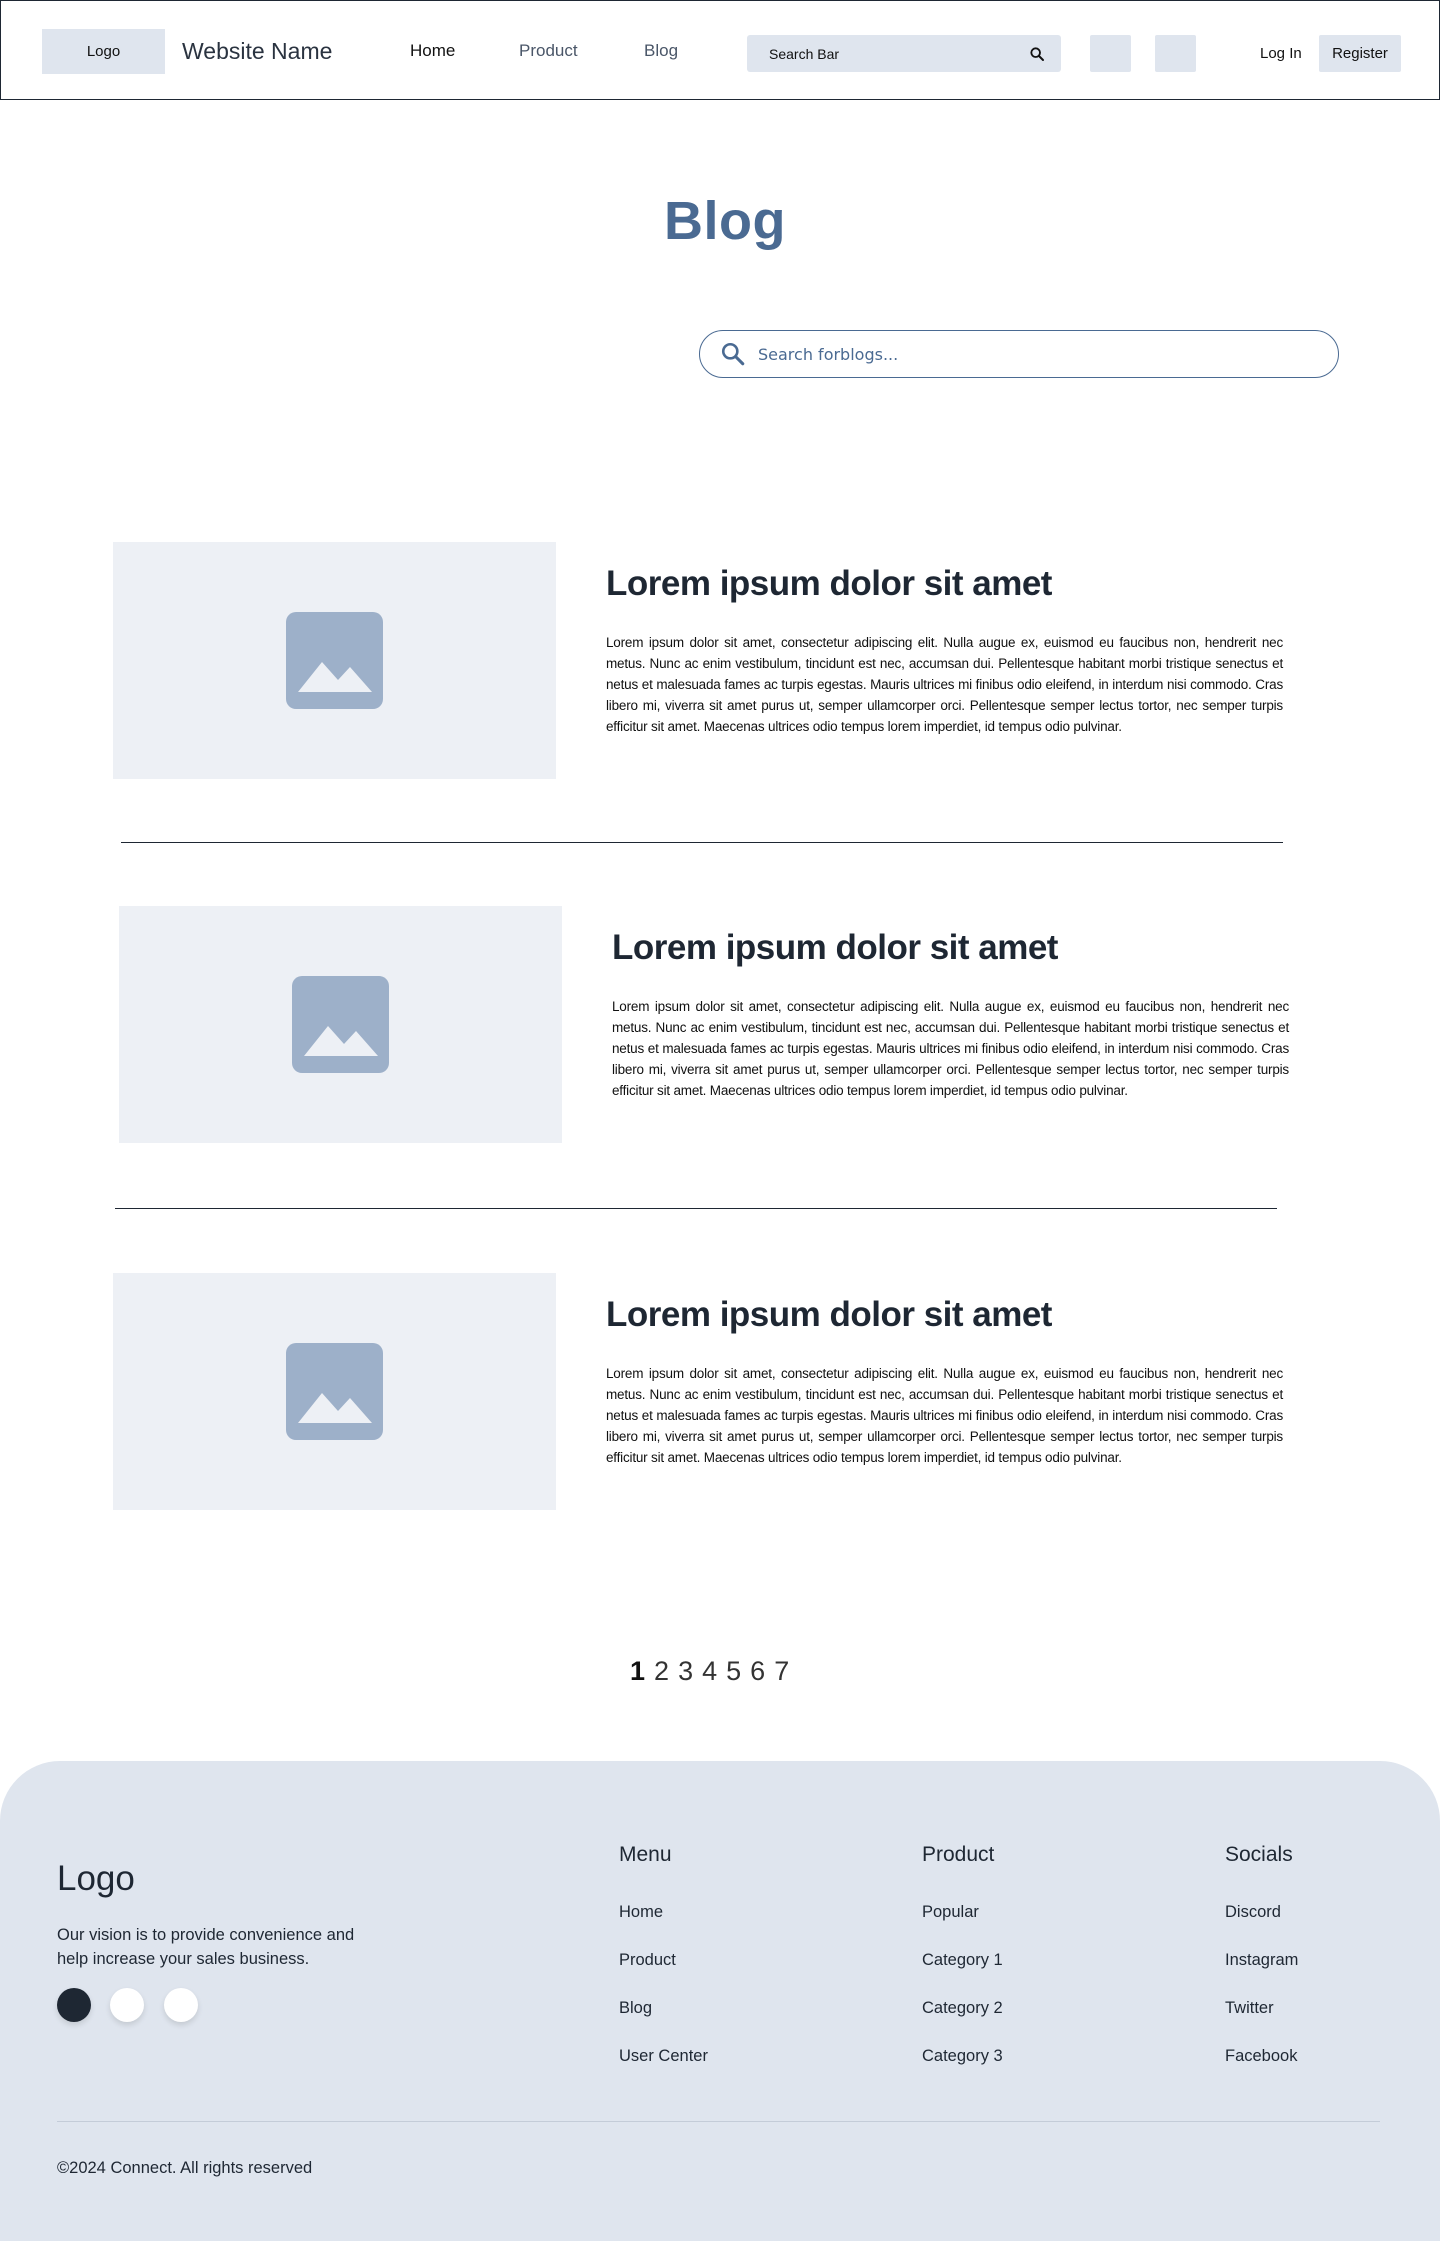  What do you see at coordinates (1281, 53) in the screenshot?
I see `login-link: Log In` at bounding box center [1281, 53].